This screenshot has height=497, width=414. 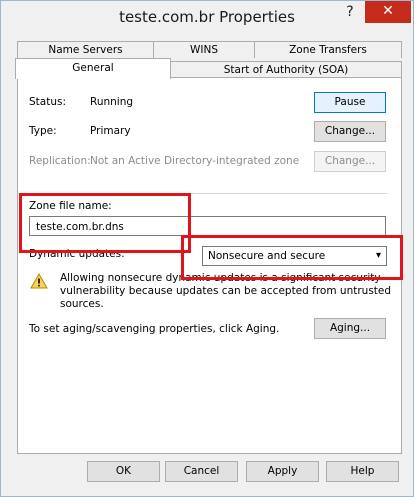 I want to click on close-button: ✕, so click(x=388, y=12).